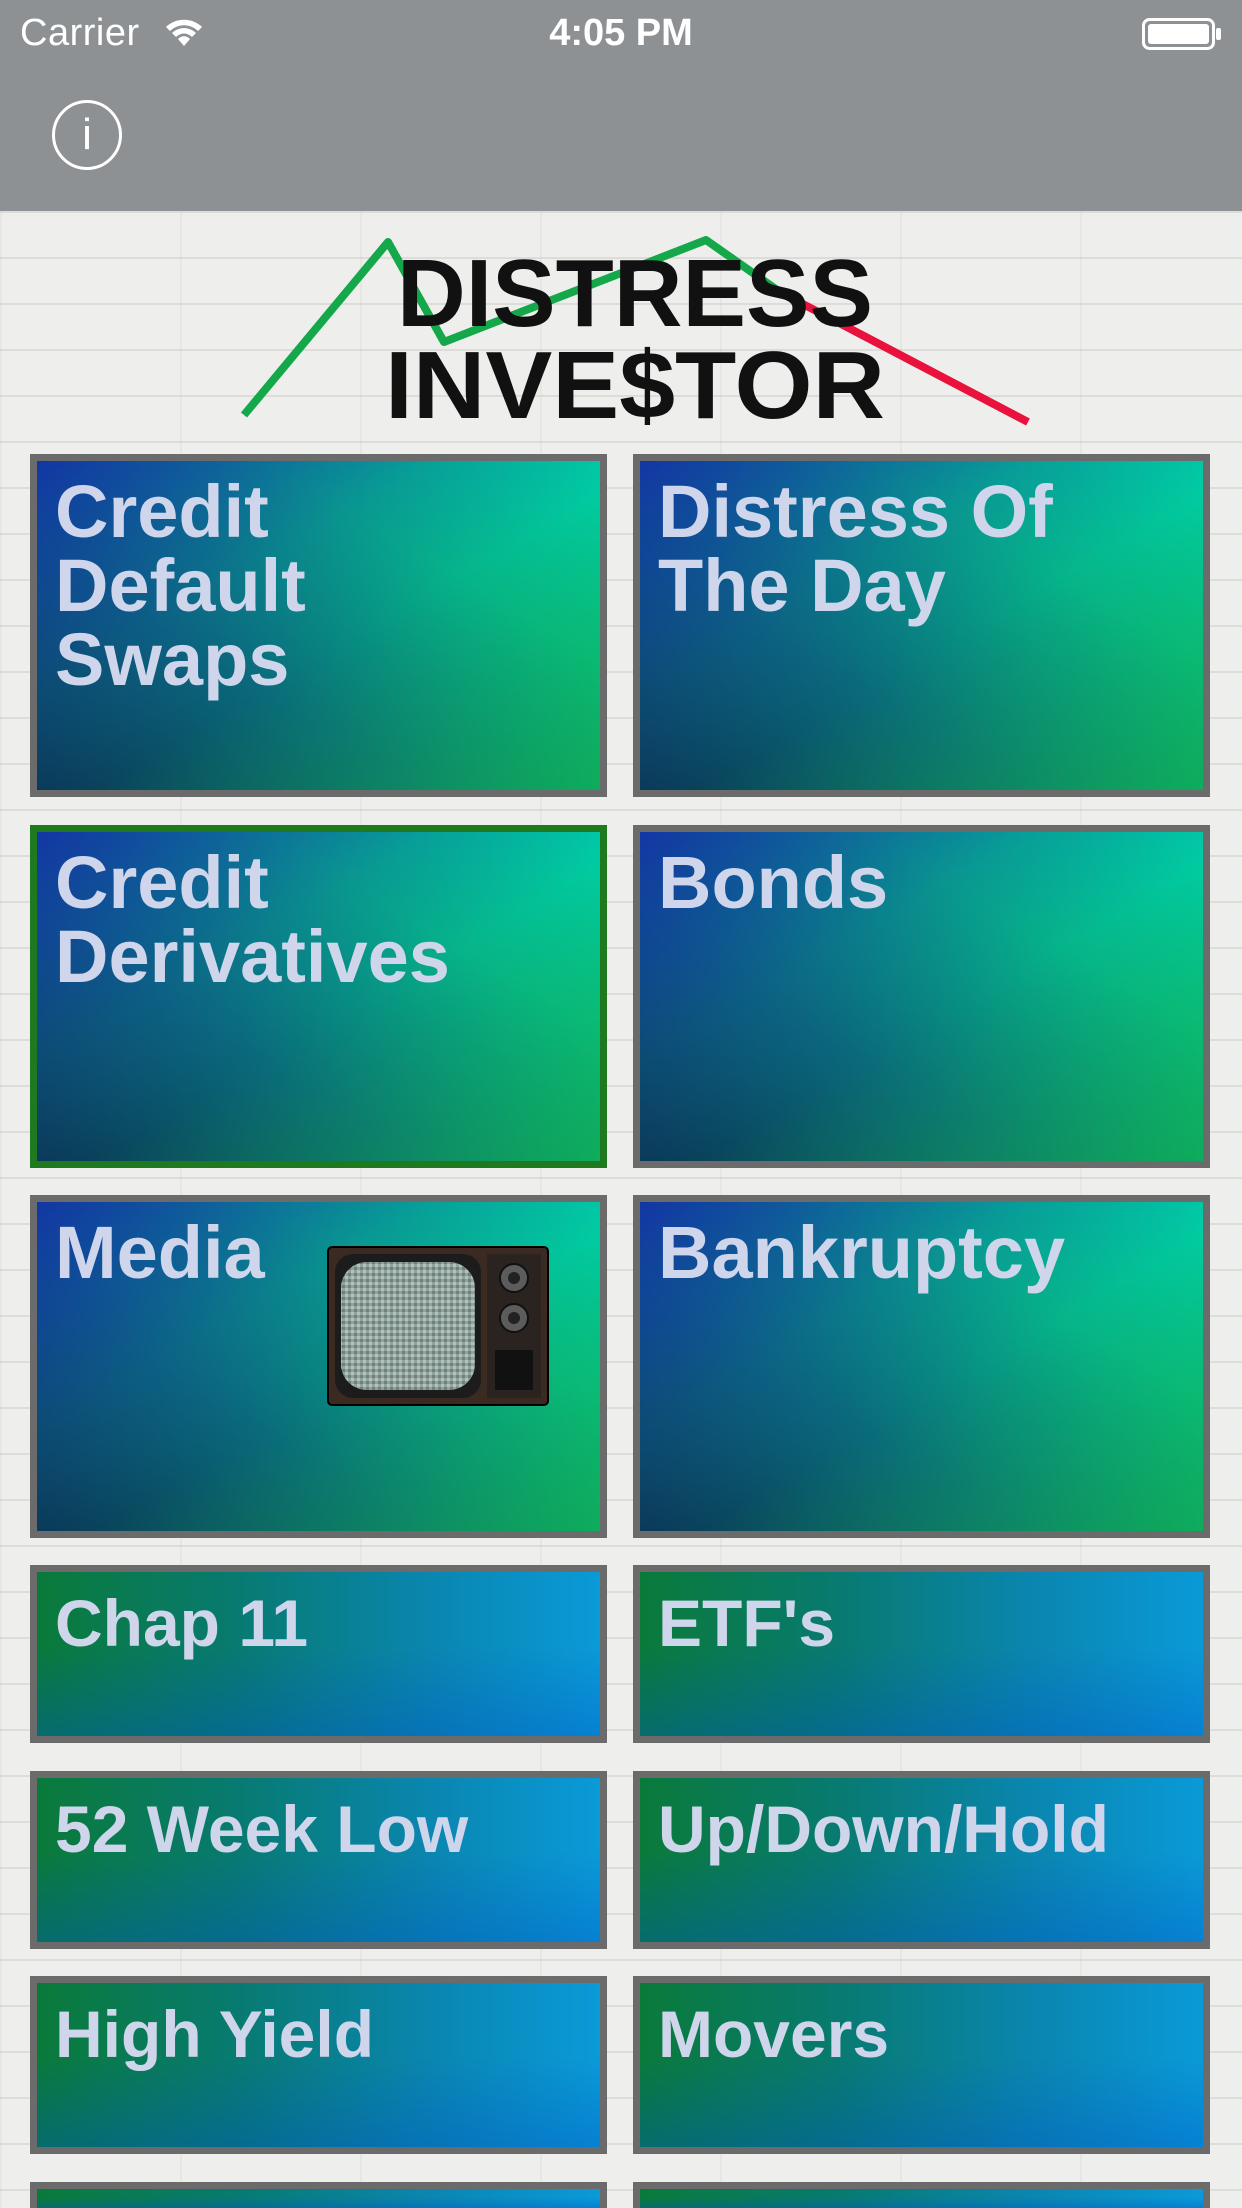 The image size is (1242, 2208). I want to click on tile-up-down-hold: Up/Down/Hold, so click(921, 1860).